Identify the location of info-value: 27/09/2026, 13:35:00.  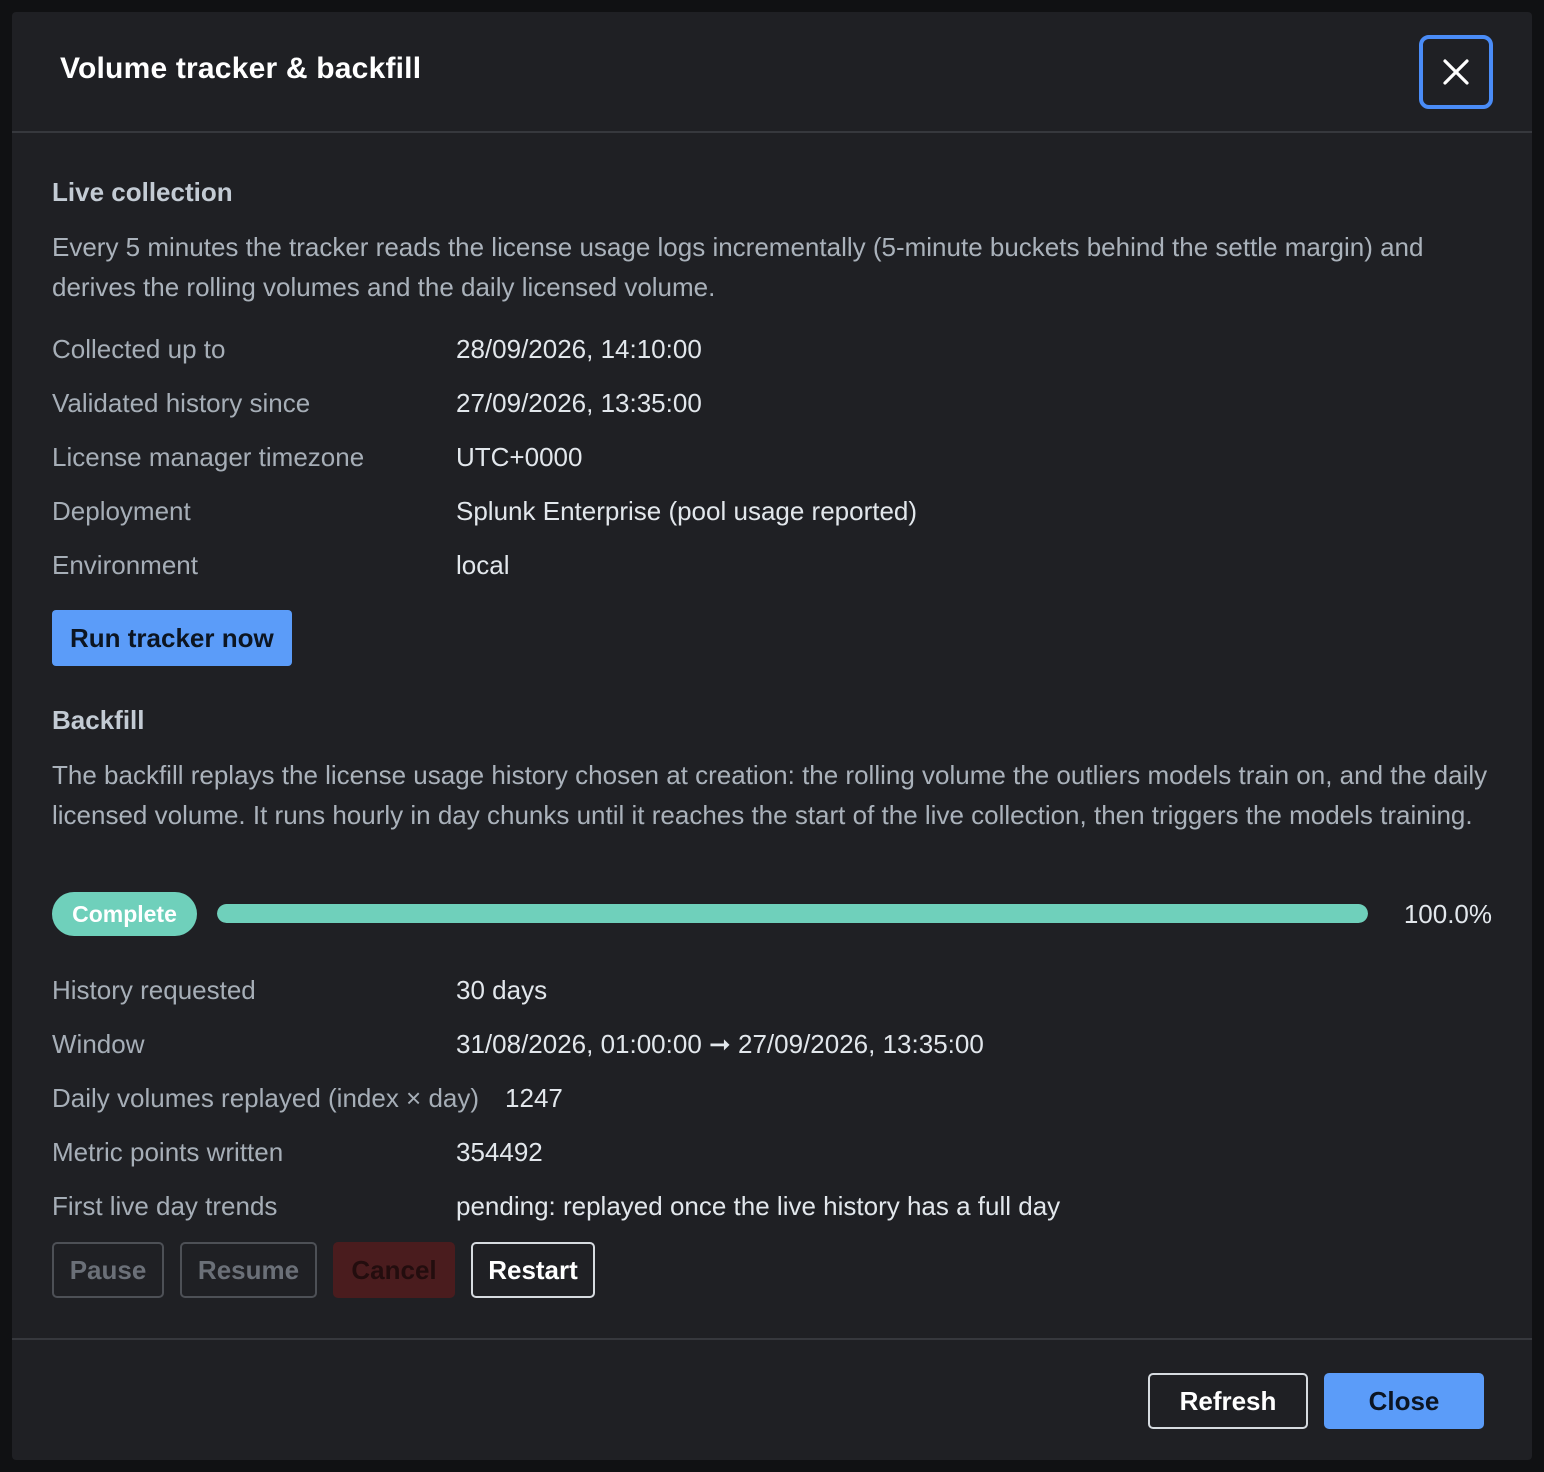
(579, 403).